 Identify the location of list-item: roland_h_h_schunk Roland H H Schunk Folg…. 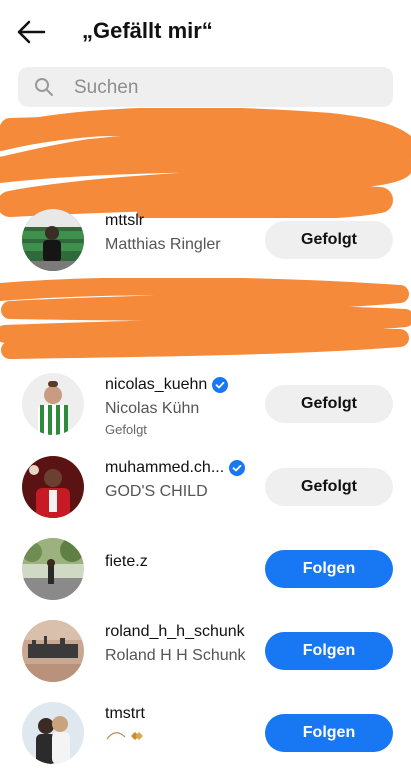
(205, 651).